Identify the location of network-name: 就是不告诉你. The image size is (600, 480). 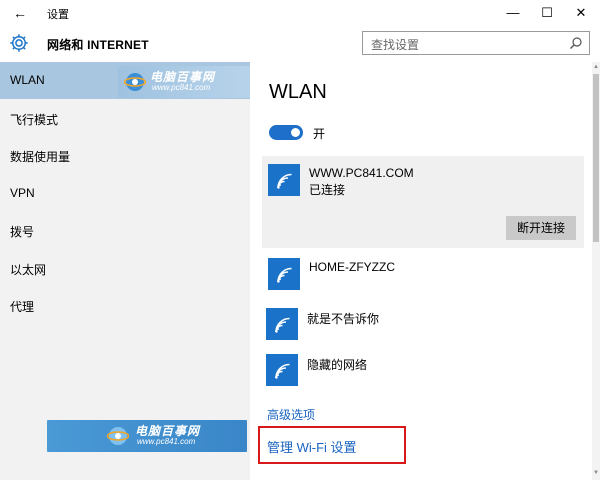
(343, 319).